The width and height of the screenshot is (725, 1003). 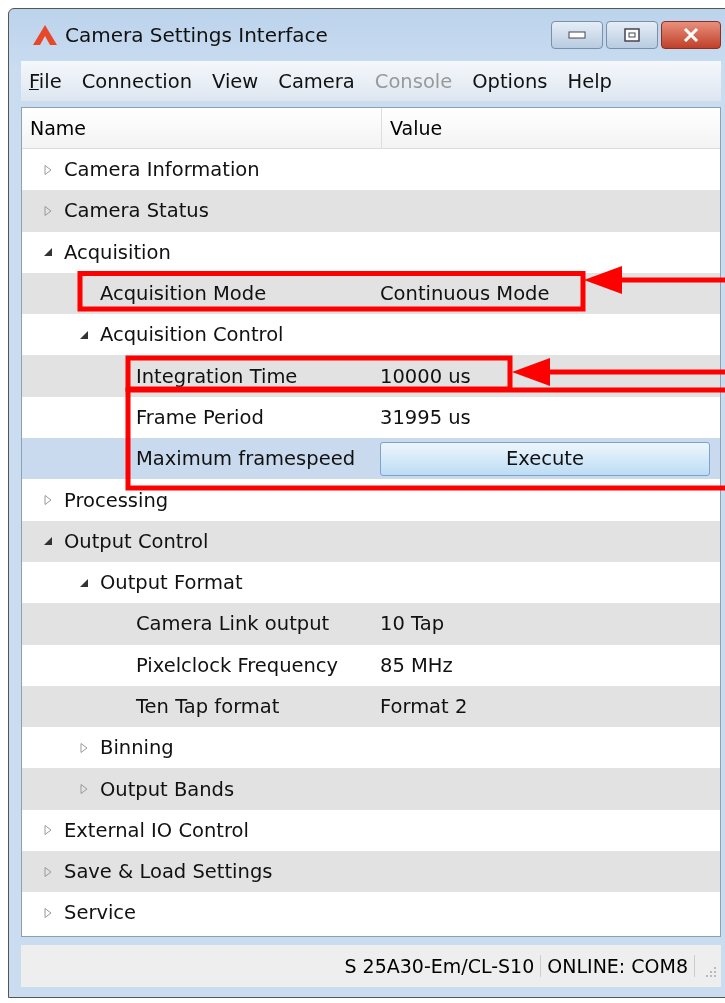 I want to click on property-name: Processing, so click(x=116, y=500).